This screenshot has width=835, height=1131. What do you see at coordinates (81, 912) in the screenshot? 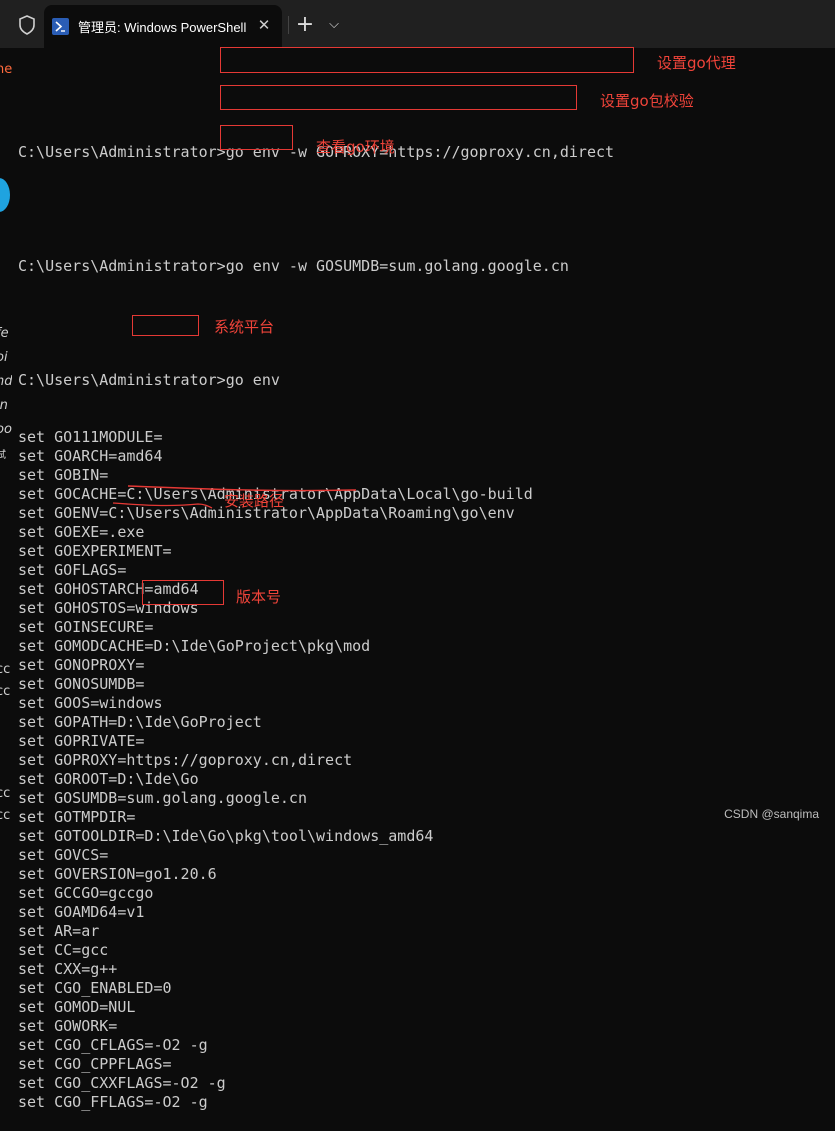
I see `env-line: set GOAMD64=v1` at bounding box center [81, 912].